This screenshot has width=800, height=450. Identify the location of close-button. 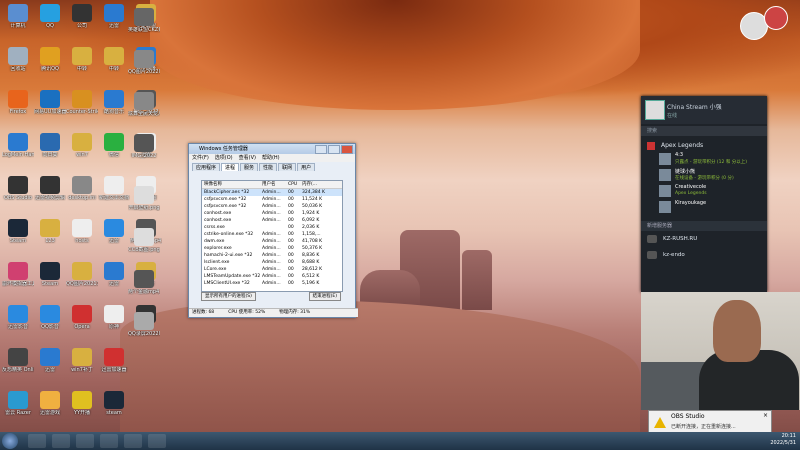
(347, 149).